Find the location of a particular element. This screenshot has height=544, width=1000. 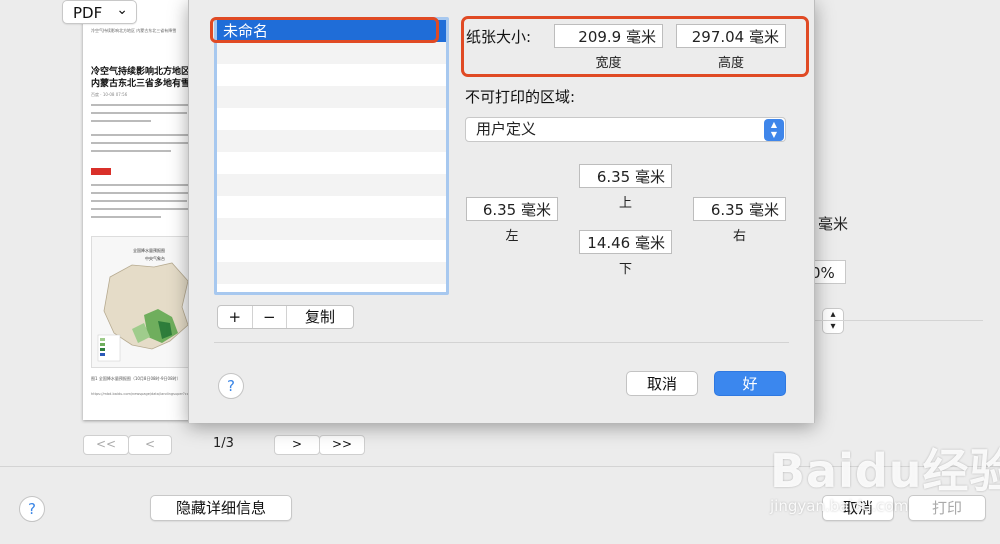

next-page-button: > is located at coordinates (297, 445).